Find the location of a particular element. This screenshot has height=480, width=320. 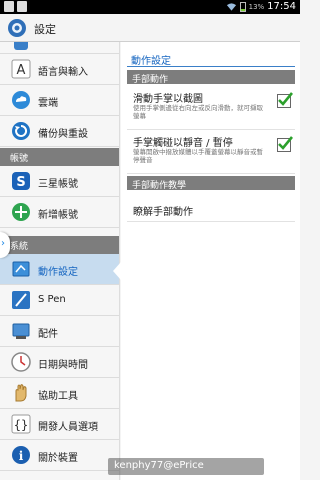

svg-text: S is located at coordinates (20, 182).